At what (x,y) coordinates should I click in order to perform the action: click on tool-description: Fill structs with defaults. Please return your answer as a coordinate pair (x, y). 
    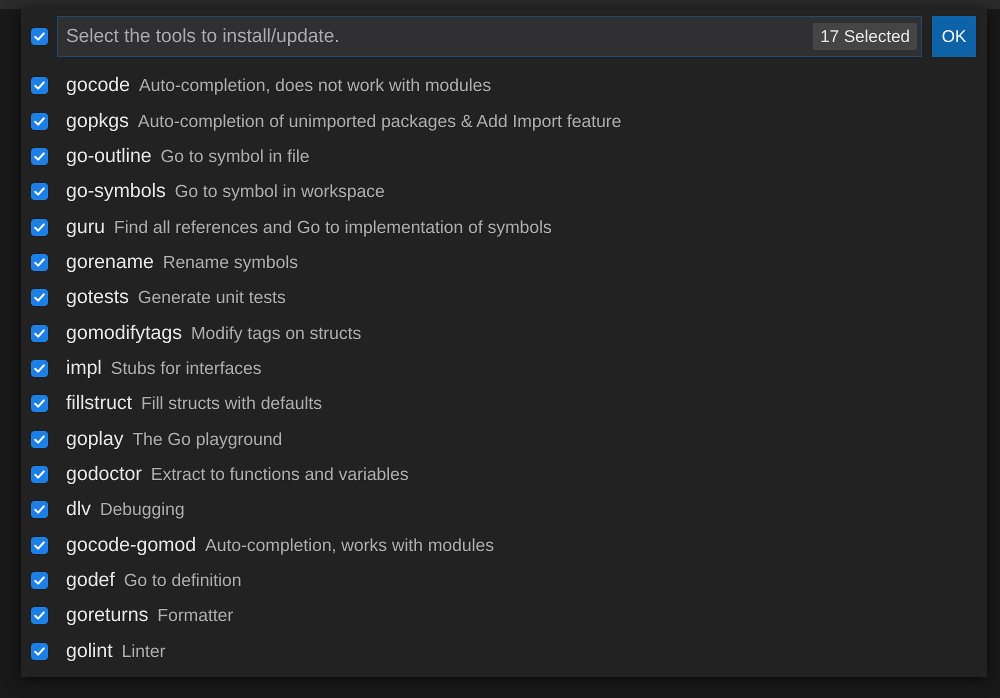
    Looking at the image, I should click on (231, 403).